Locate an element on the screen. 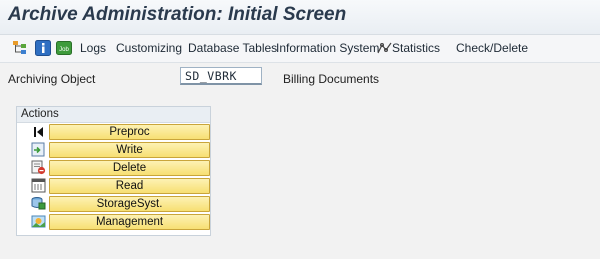 The width and height of the screenshot is (600, 259). delete-icon is located at coordinates (38, 167).